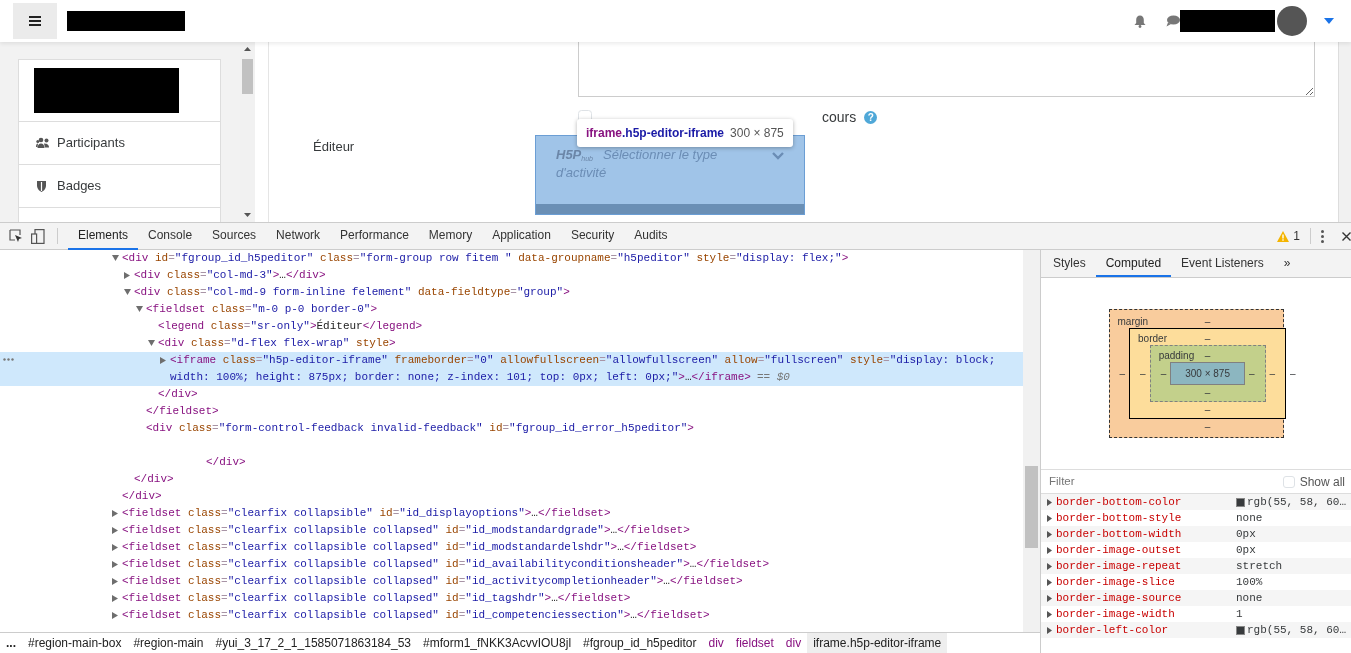 The image size is (1351, 653). I want to click on checkbox, so click(1288, 481).